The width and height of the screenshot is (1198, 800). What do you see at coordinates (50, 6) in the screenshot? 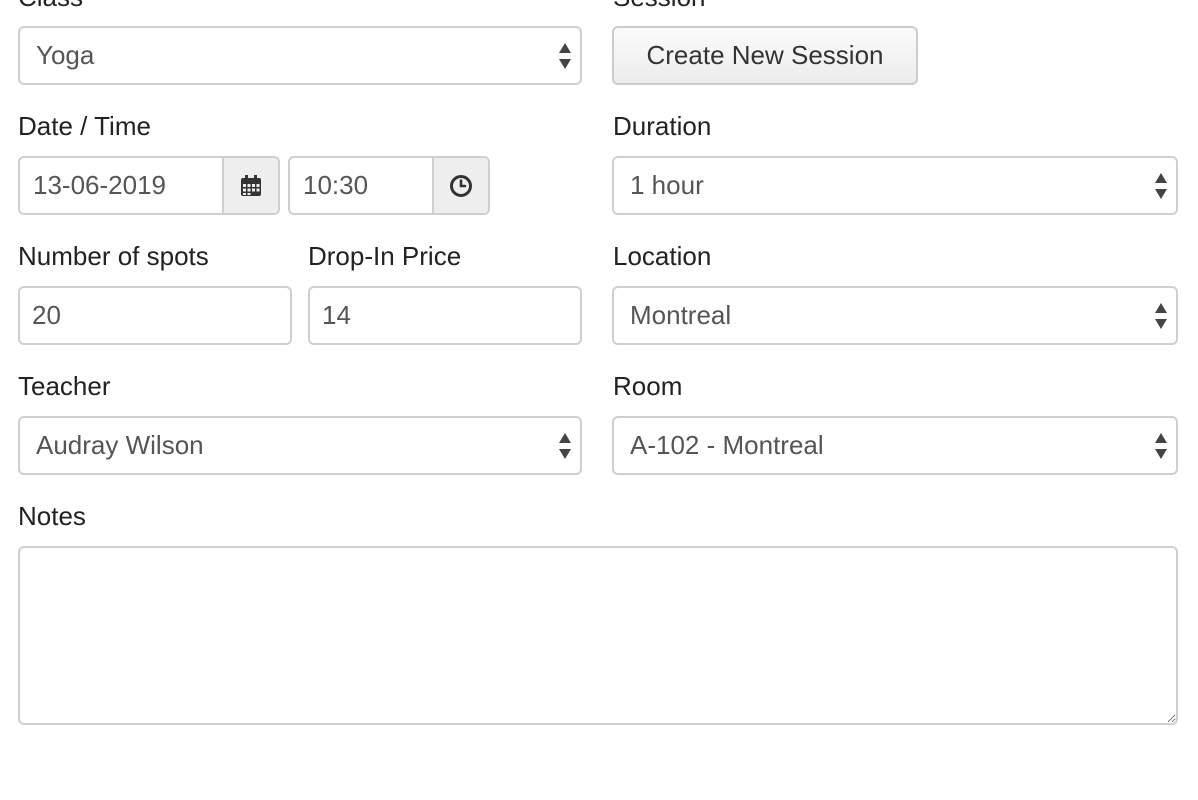
I see `class-label: Class` at bounding box center [50, 6].